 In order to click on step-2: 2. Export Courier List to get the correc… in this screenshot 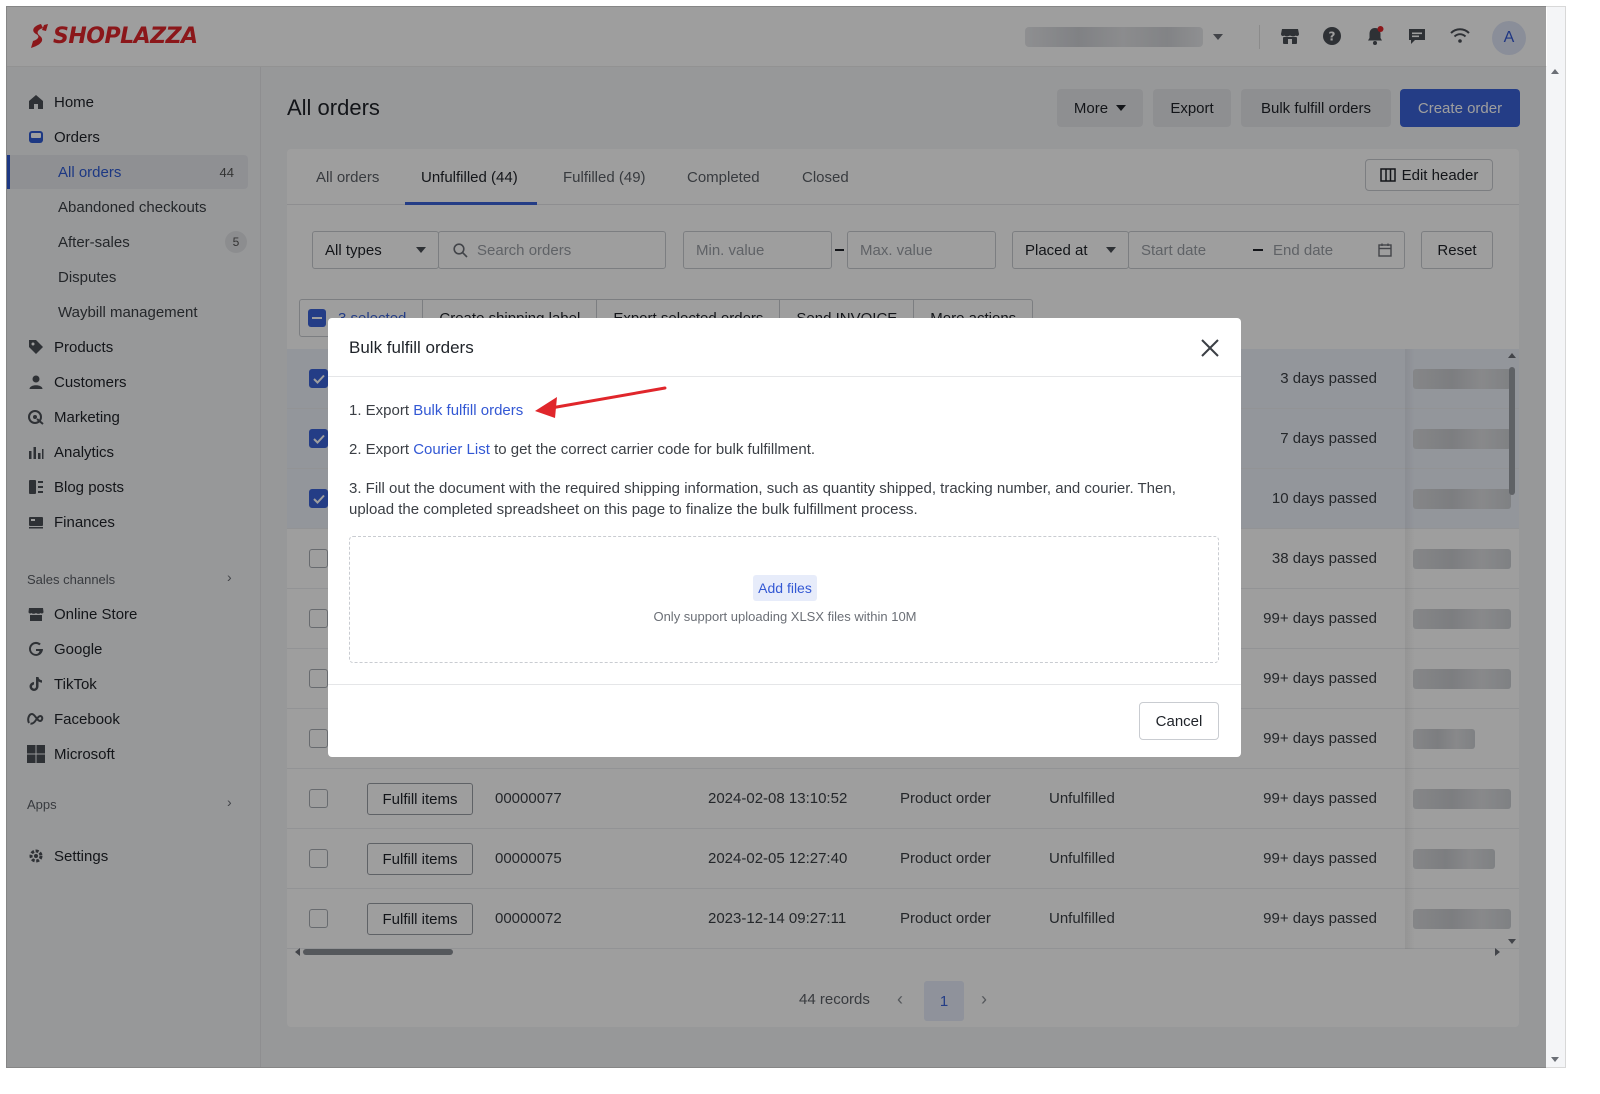, I will do `click(779, 449)`.